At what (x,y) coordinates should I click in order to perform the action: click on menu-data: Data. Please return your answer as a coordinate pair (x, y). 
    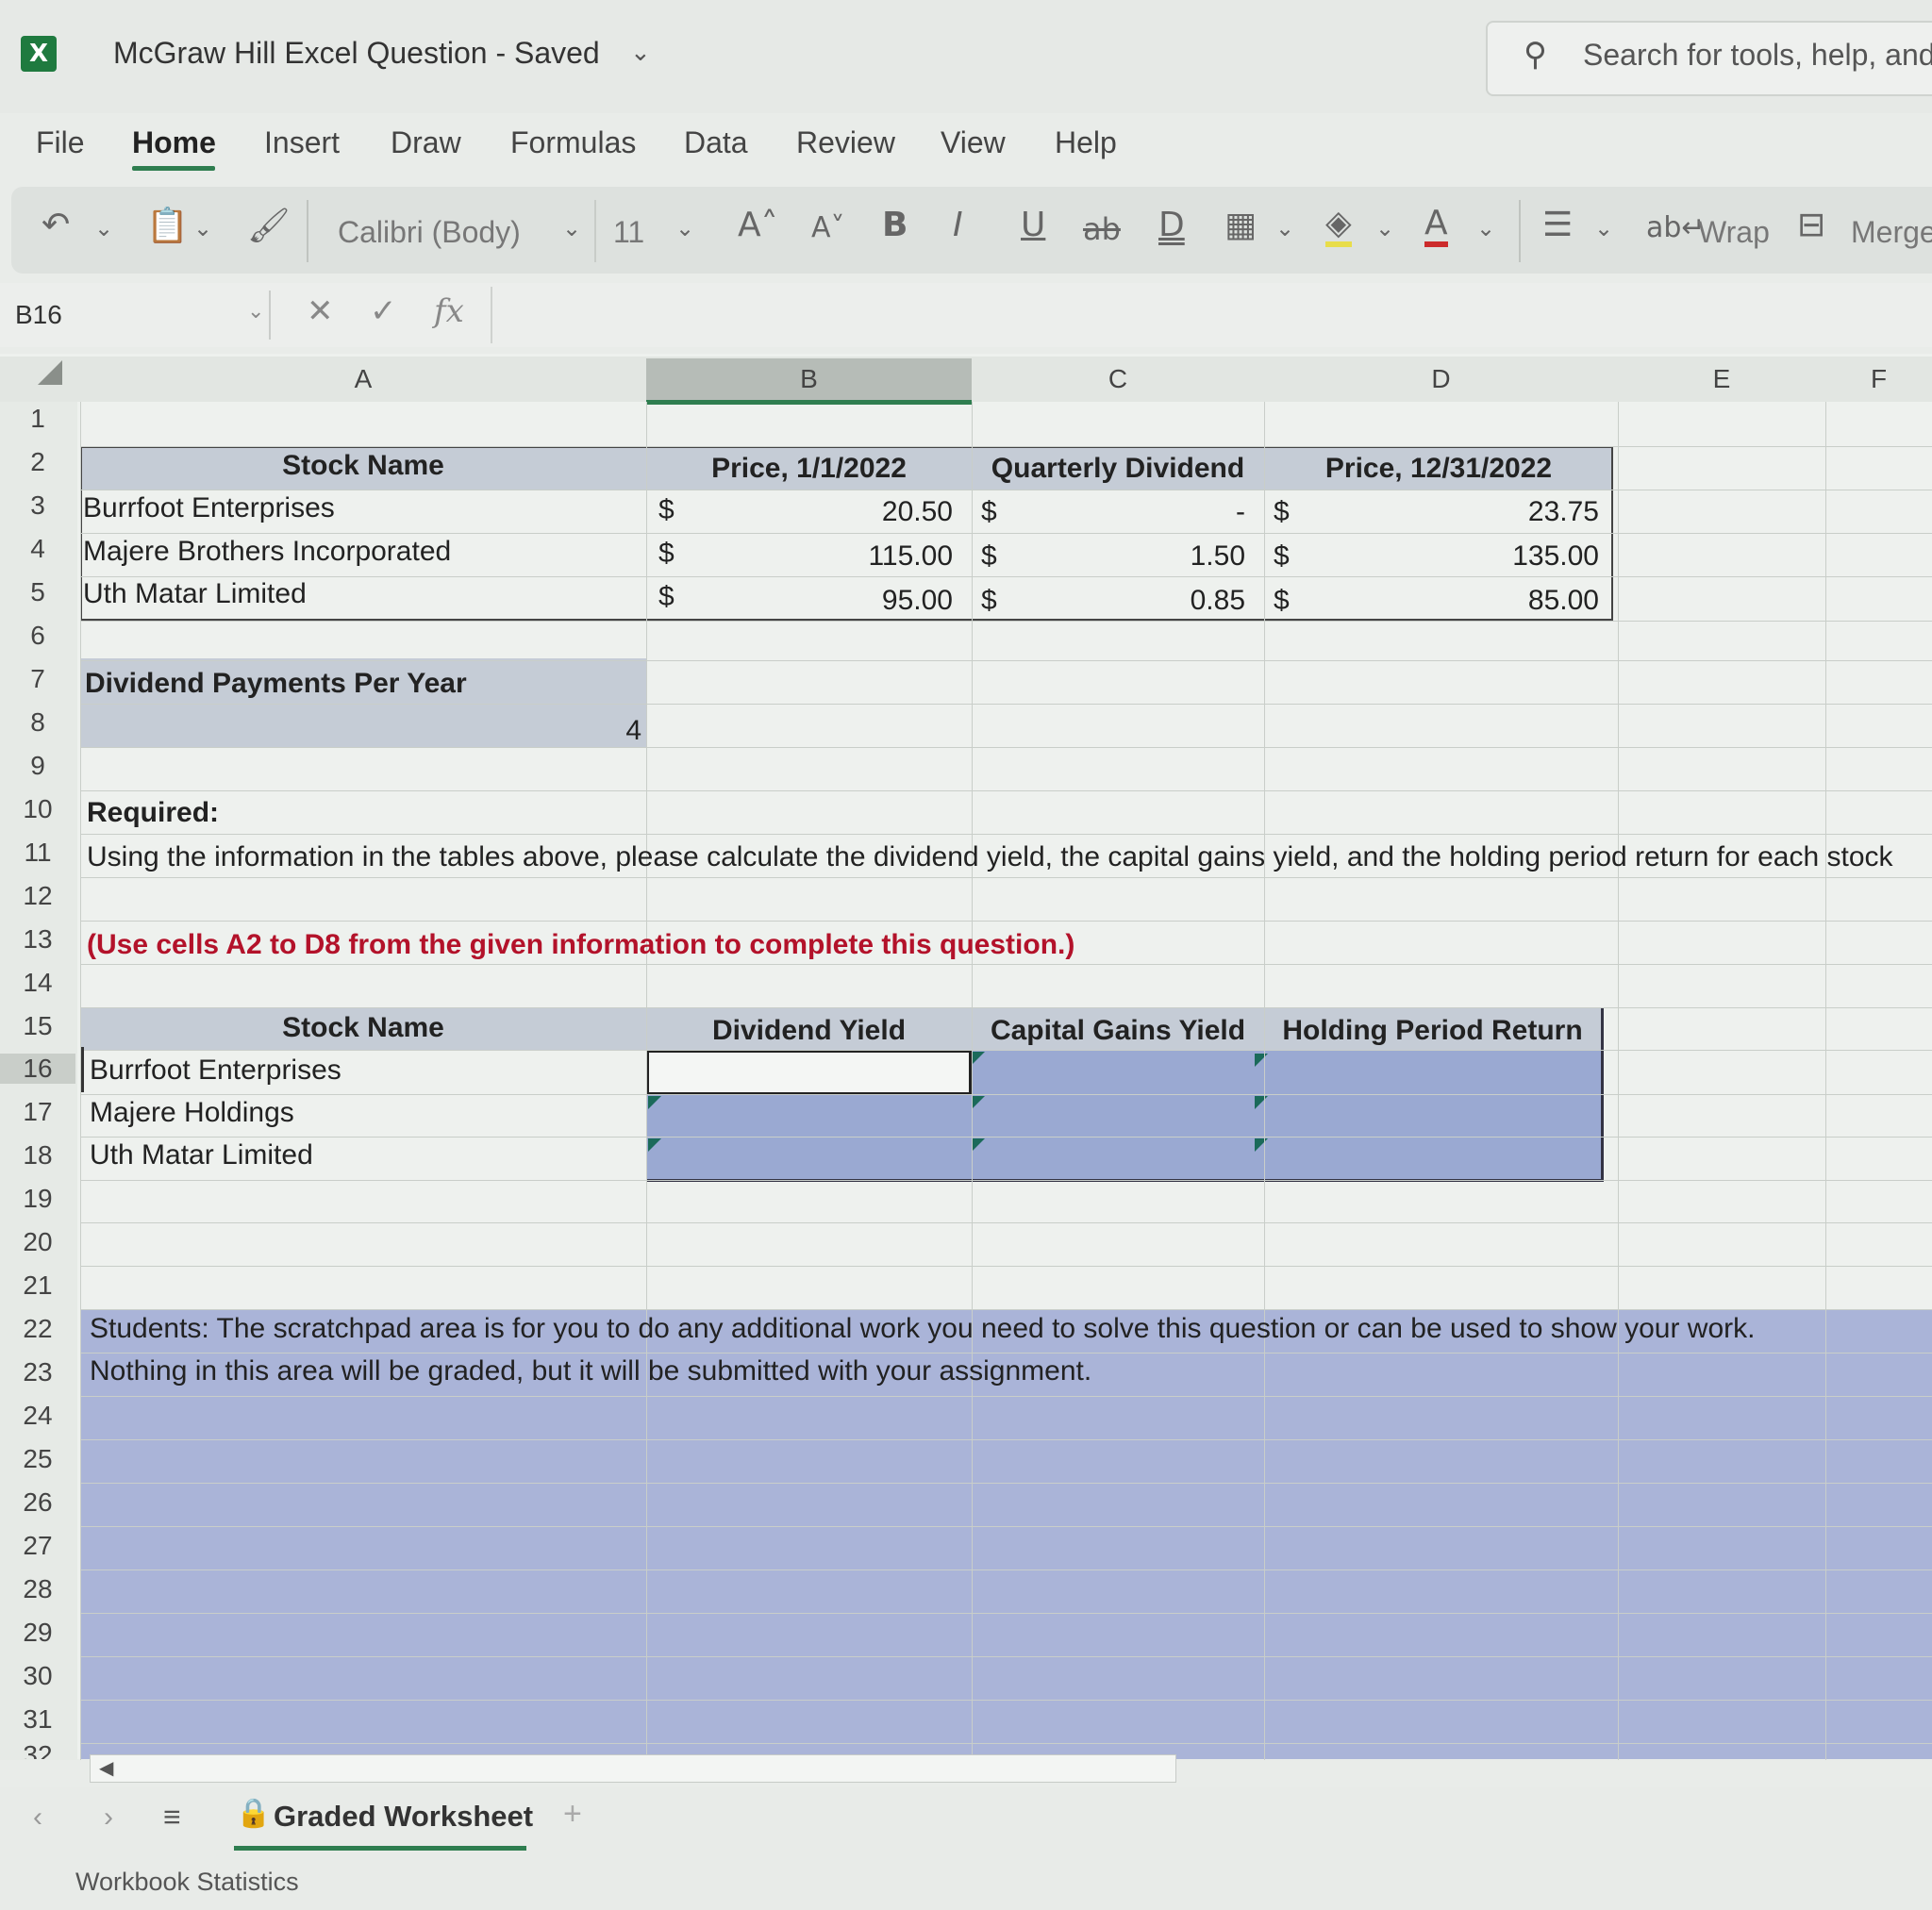
    Looking at the image, I should click on (716, 142).